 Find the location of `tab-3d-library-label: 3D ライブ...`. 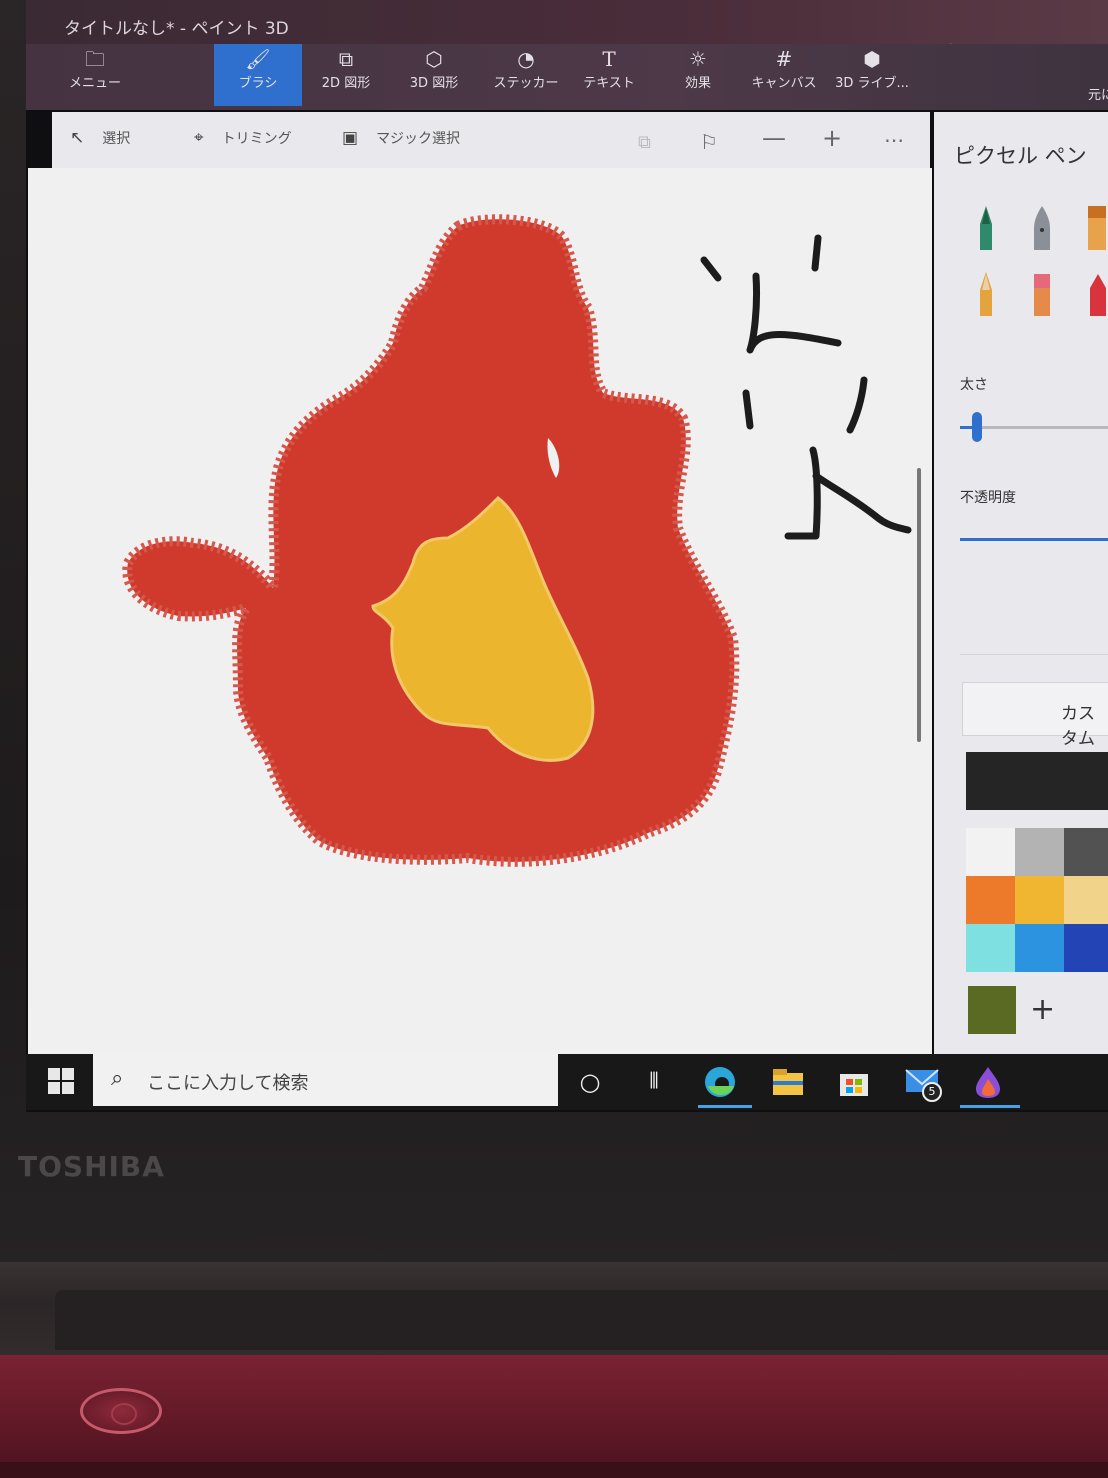

tab-3d-library-label: 3D ライブ... is located at coordinates (872, 83).